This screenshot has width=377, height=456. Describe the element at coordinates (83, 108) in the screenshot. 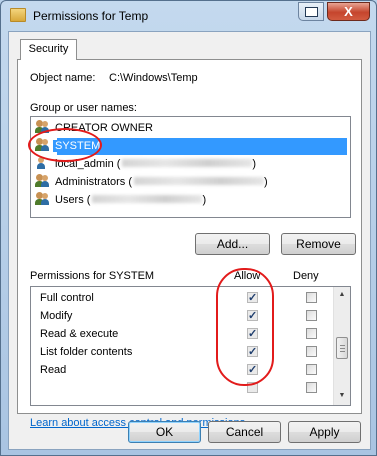

I see `group-list-label: Group or user names:` at that location.